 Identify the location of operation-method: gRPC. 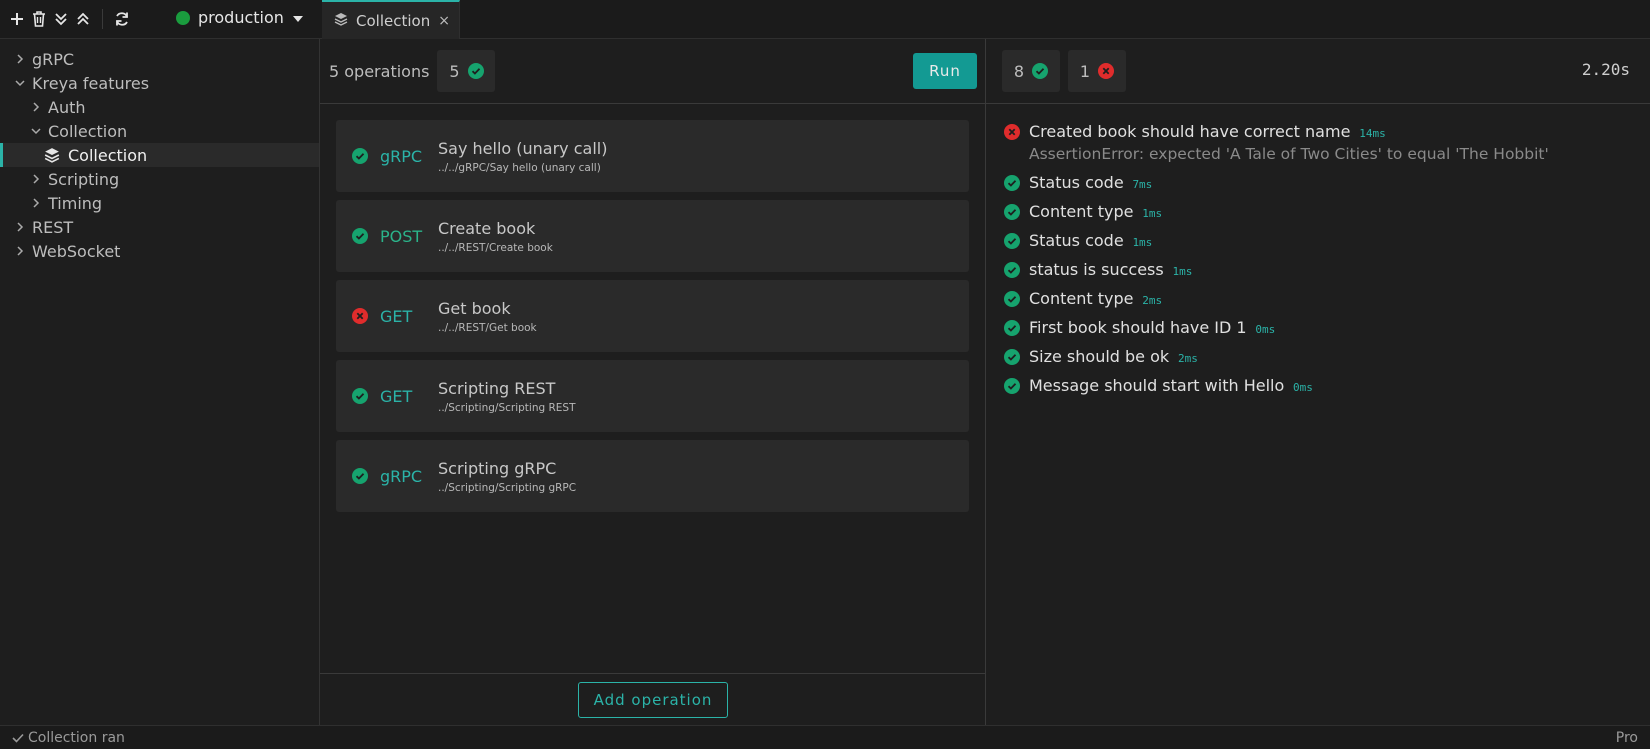
(401, 476).